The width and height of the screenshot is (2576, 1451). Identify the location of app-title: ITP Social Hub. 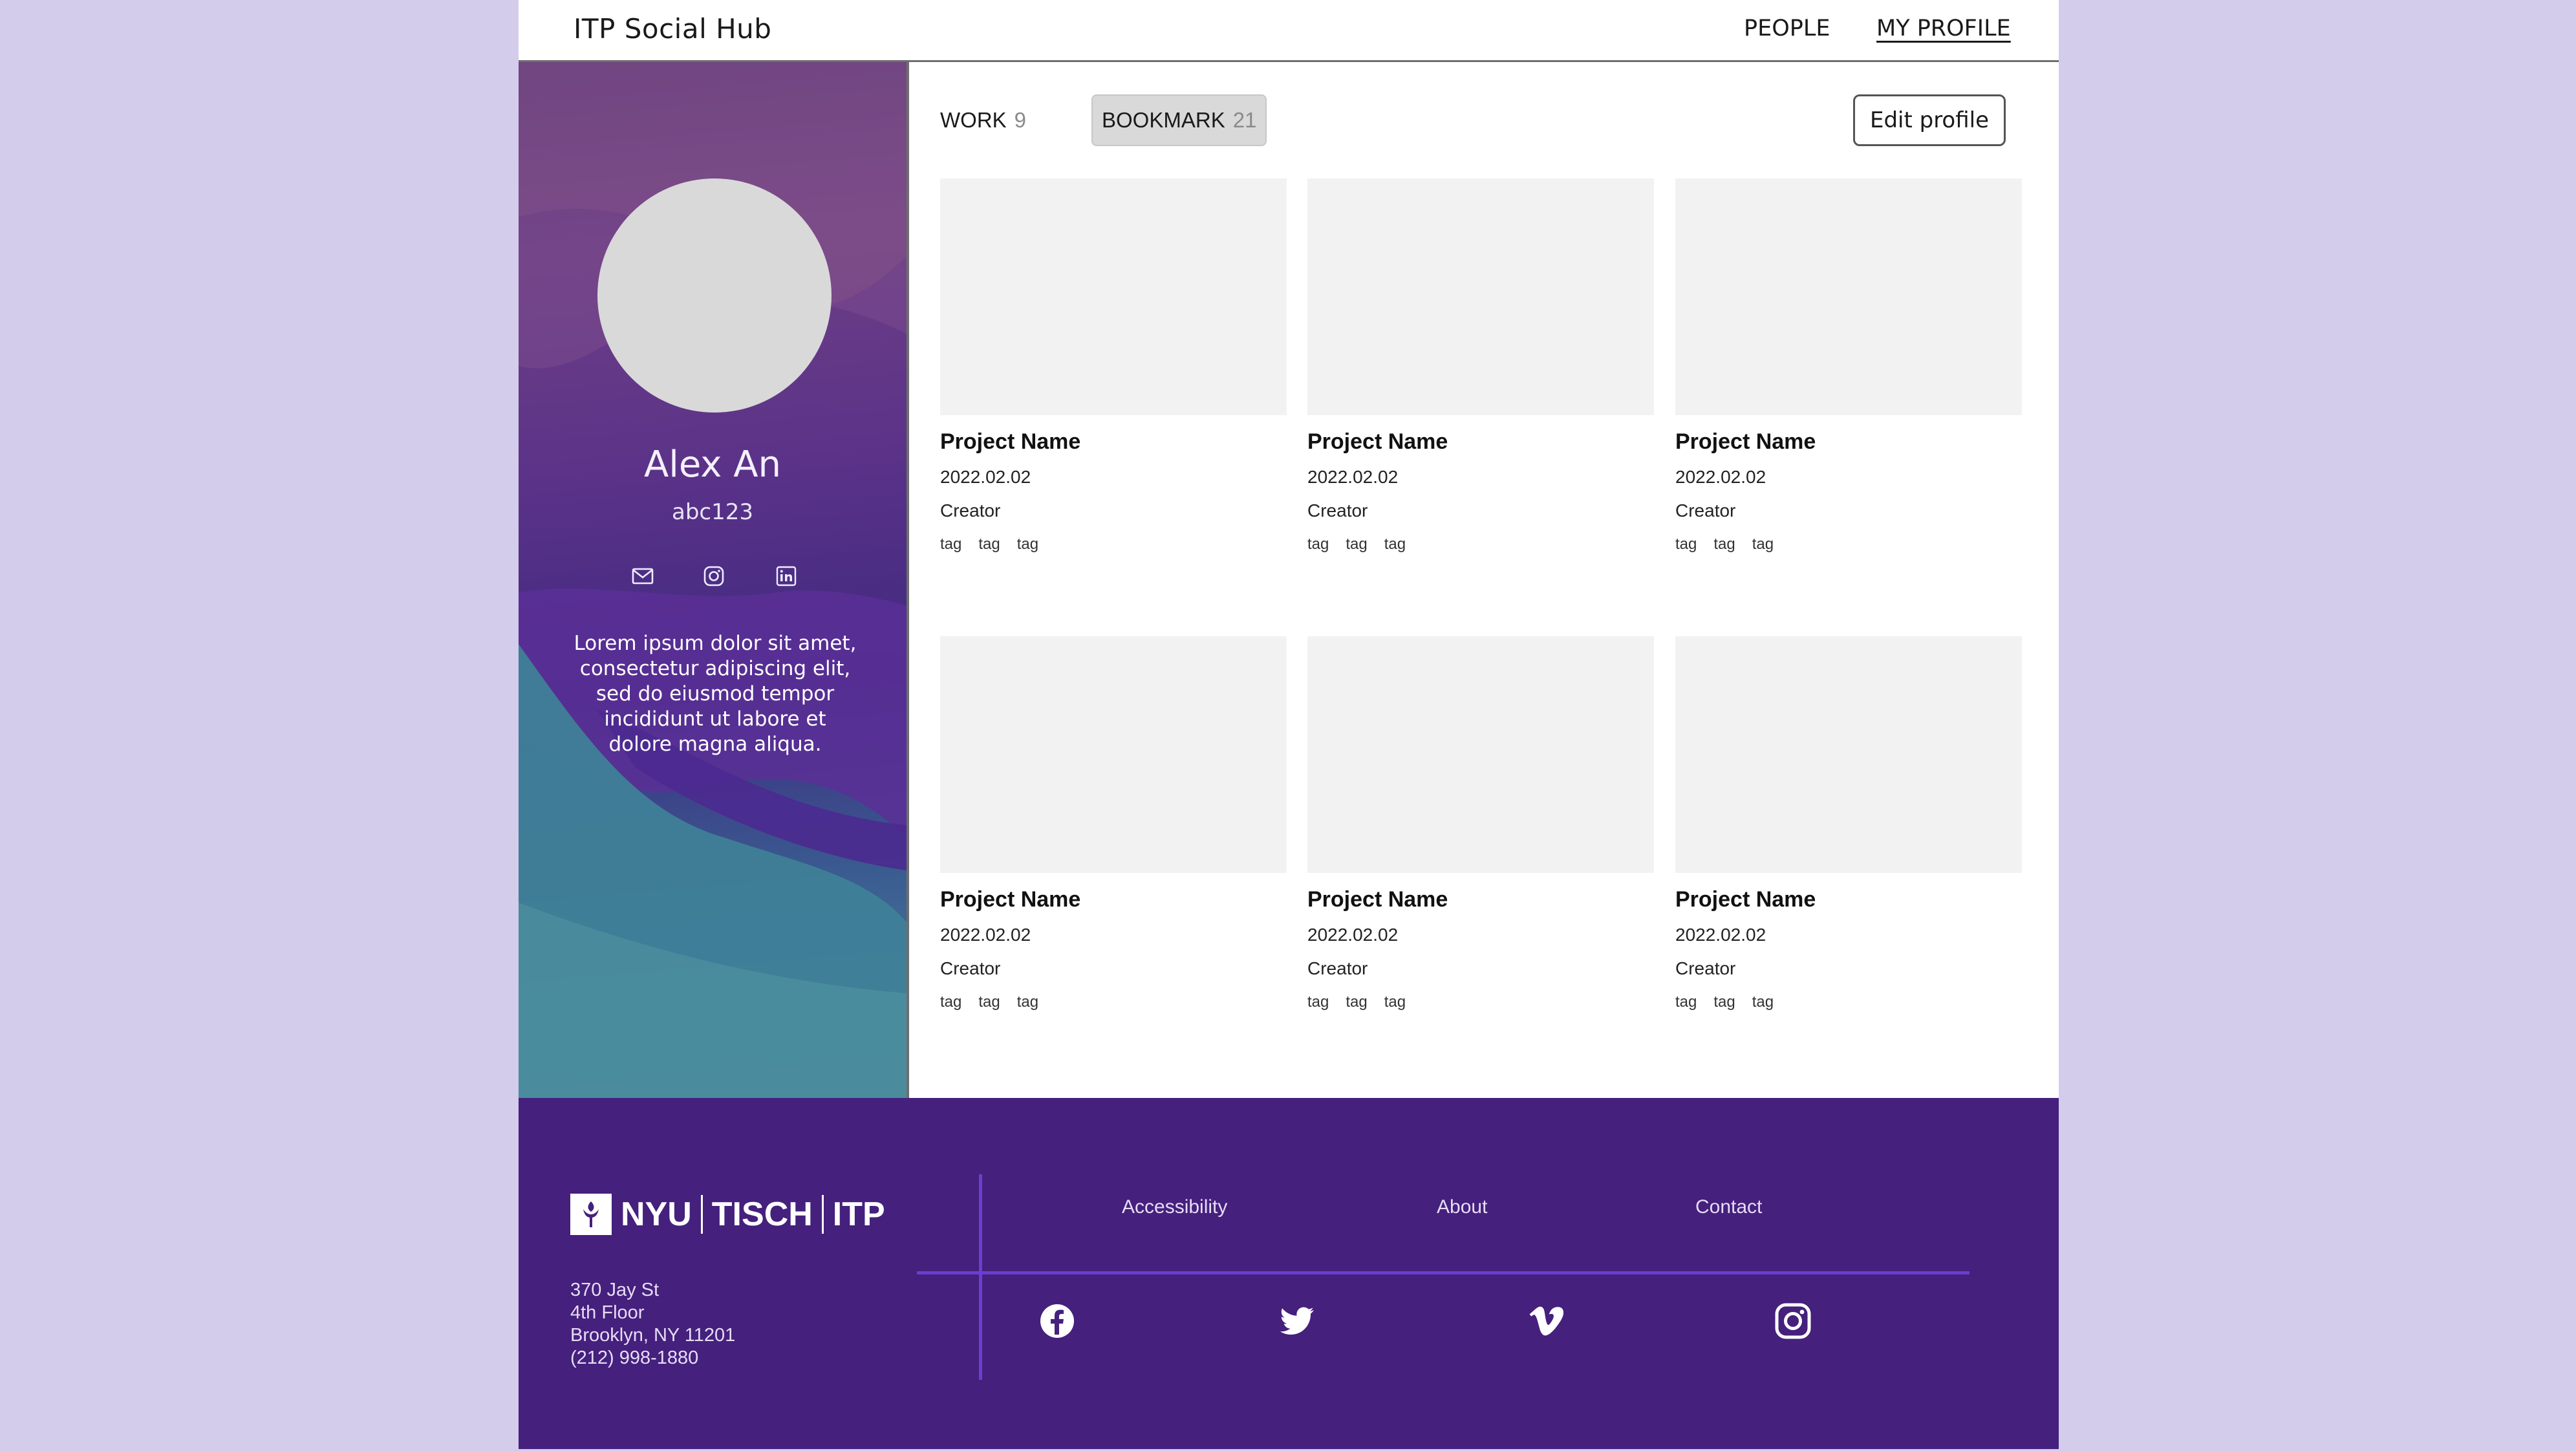
(673, 29).